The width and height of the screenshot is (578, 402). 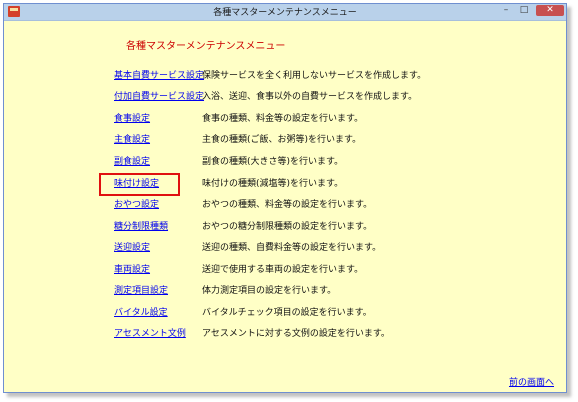 I want to click on menu-link-side-dish-settings: 副食設定, so click(x=132, y=162).